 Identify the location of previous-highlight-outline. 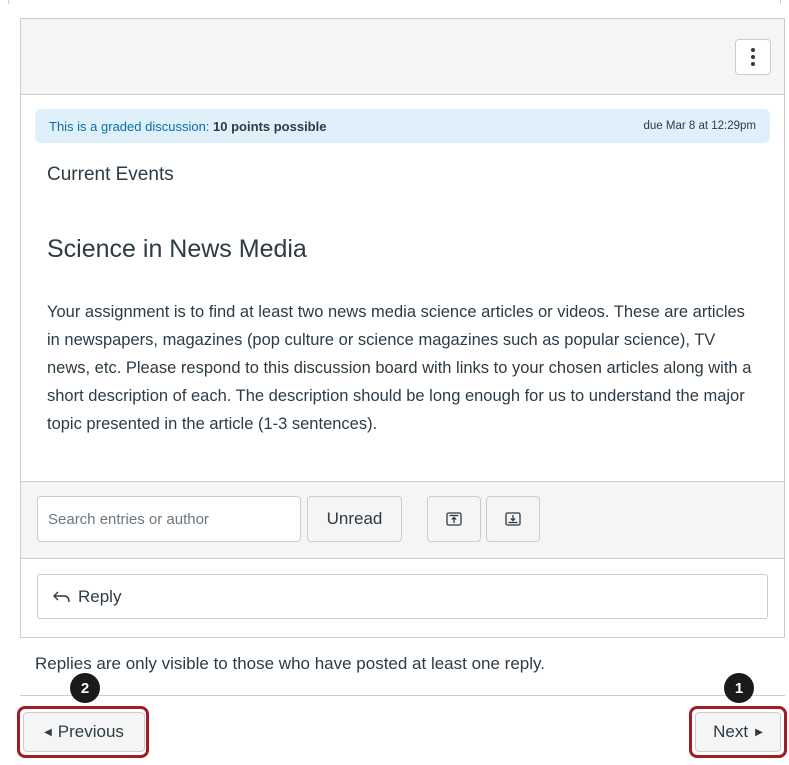
(83, 732).